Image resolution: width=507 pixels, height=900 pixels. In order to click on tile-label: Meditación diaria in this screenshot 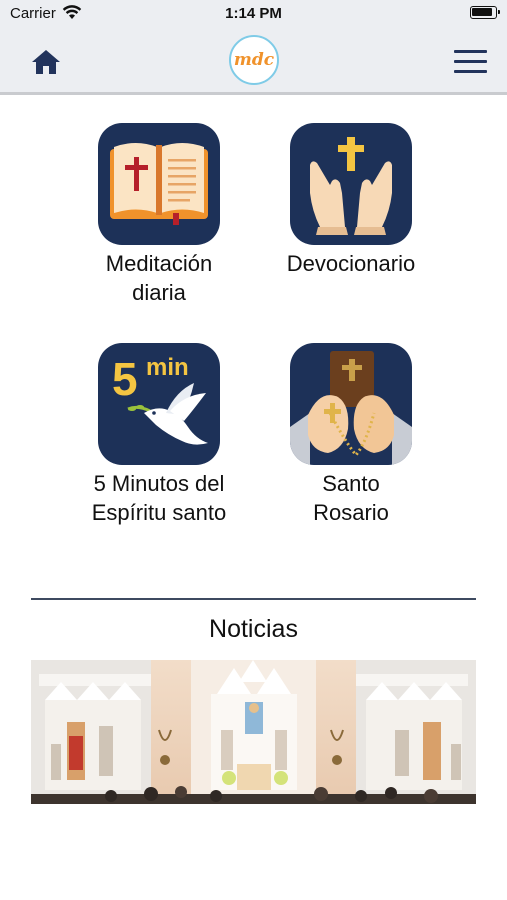, I will do `click(159, 278)`.